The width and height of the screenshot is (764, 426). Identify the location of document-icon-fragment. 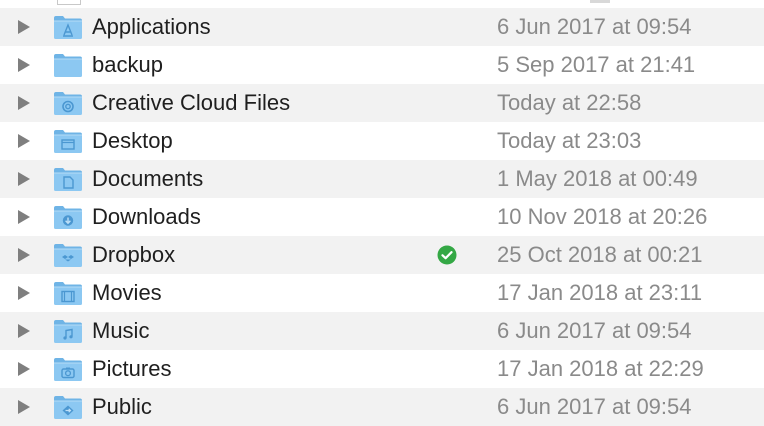
(69, 2).